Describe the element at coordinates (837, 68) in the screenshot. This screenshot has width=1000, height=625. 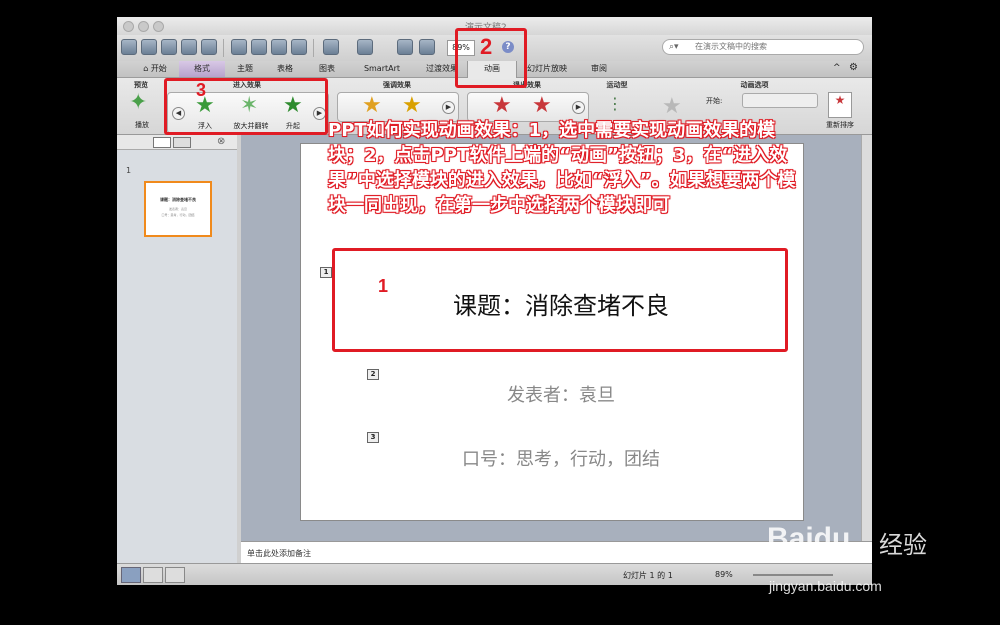
I see `collapse-ribbon-icon: ^` at that location.